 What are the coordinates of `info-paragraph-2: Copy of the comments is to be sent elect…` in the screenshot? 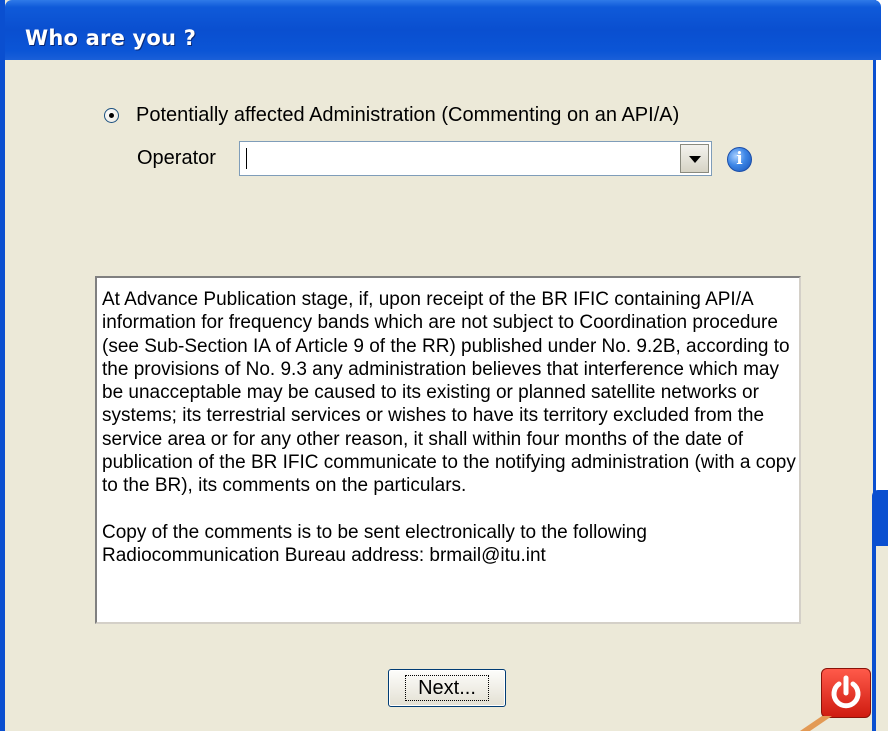 It's located at (374, 543).